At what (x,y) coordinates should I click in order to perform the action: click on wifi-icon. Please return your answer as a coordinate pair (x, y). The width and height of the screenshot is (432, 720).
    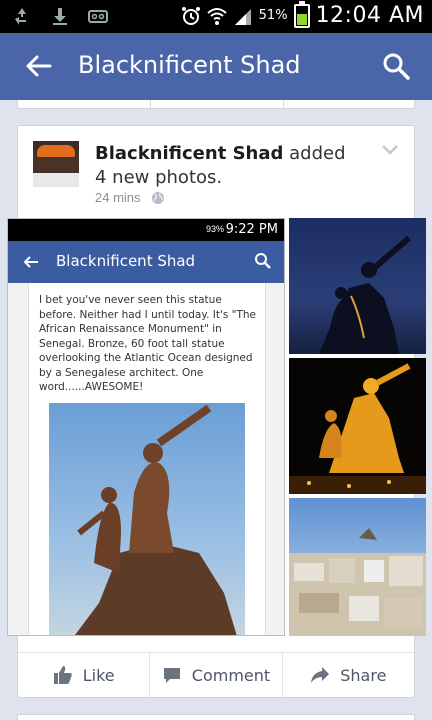
    Looking at the image, I should click on (216, 16).